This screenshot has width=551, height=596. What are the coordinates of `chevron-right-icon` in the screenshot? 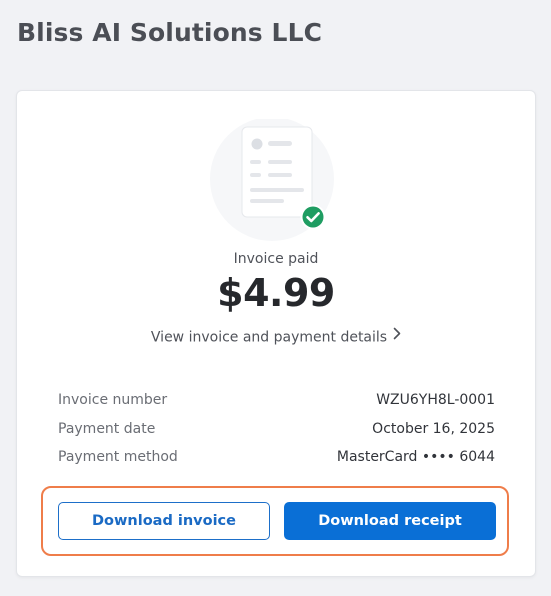 It's located at (397, 335).